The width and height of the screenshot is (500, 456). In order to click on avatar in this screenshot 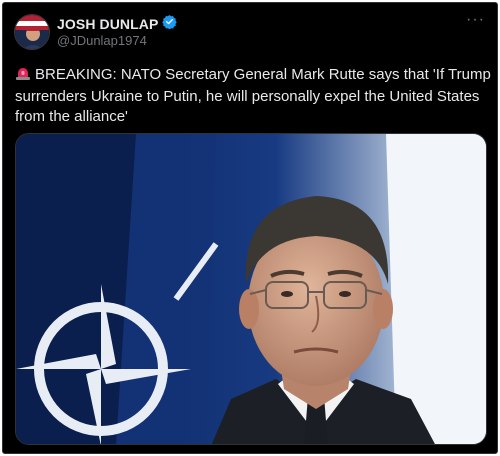, I will do `click(32, 32)`.